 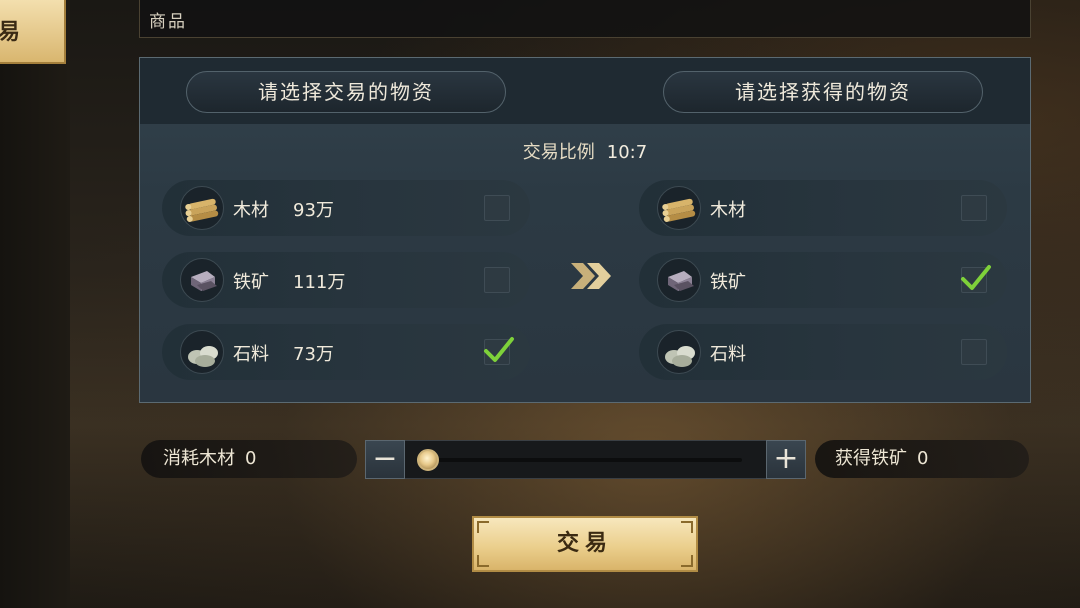 I want to click on give-item-iron: 铁矿 111万, so click(x=346, y=280).